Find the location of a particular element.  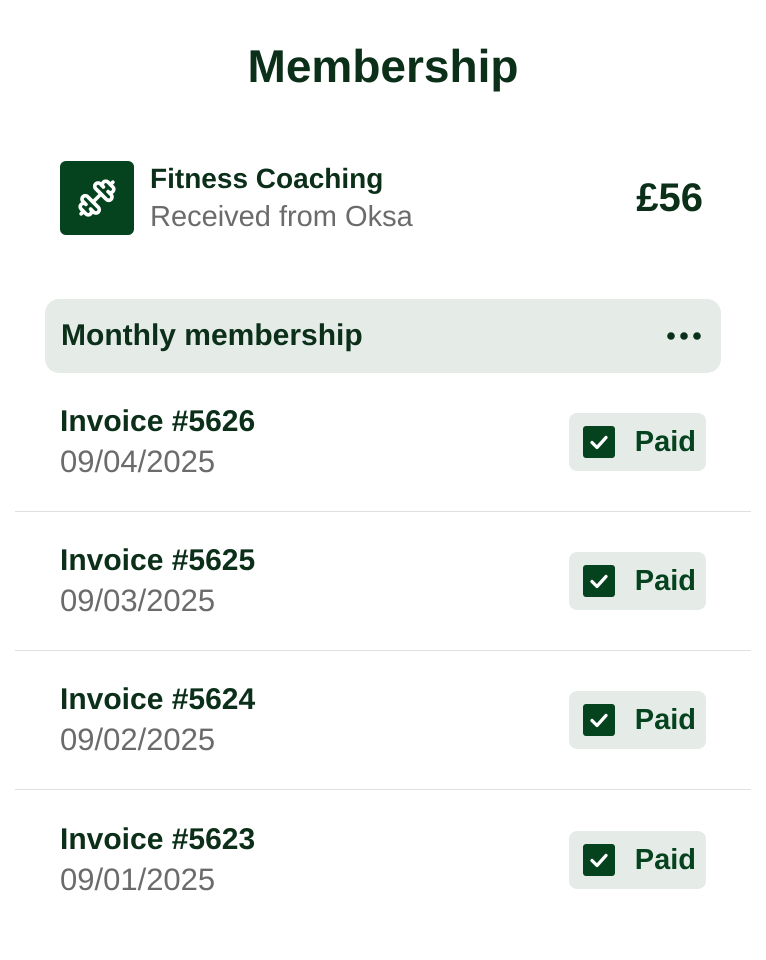

invoice-title: Invoice #5624 is located at coordinates (158, 700).